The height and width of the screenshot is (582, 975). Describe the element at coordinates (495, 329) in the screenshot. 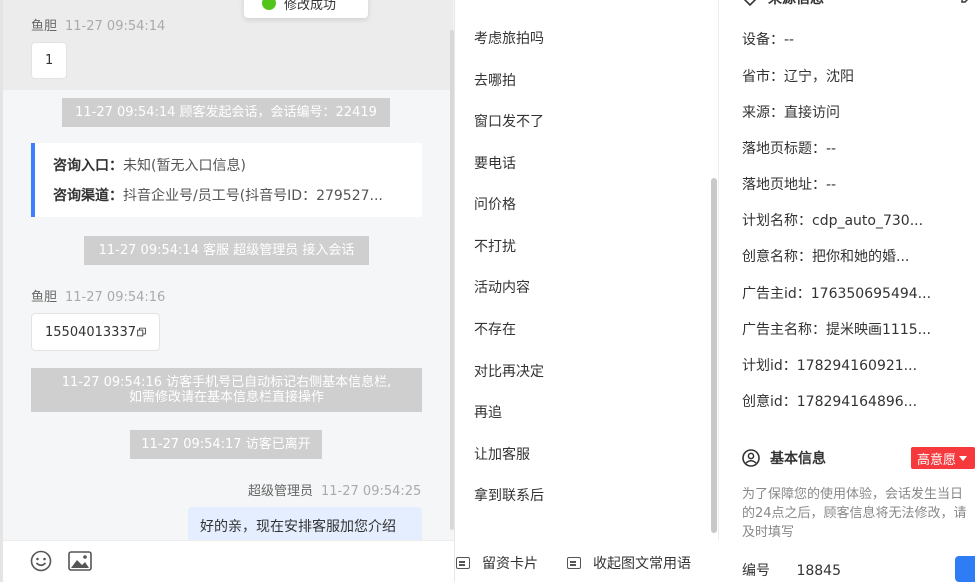

I see `quick-reply-item: 不存在` at that location.